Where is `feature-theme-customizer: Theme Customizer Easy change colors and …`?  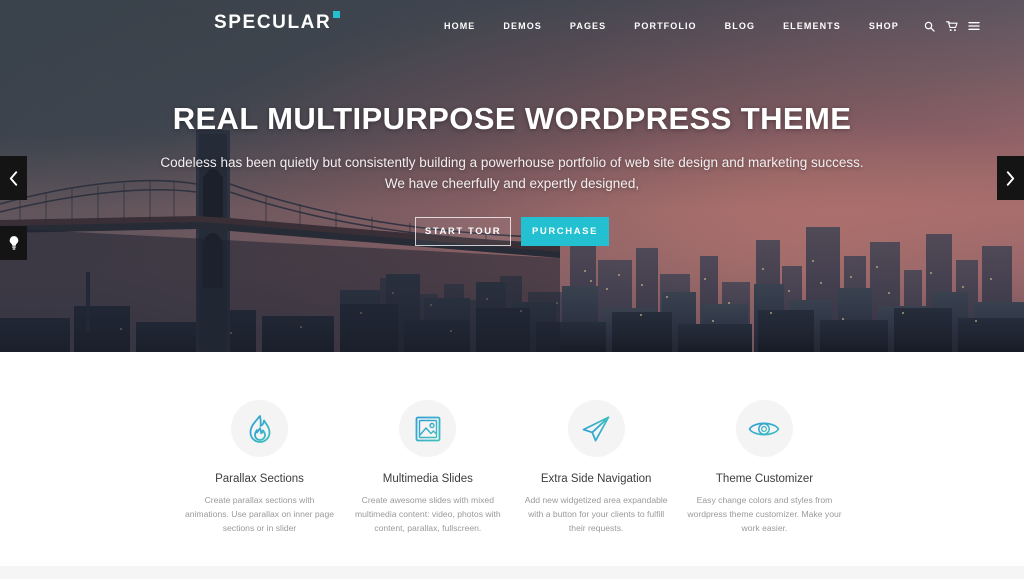 feature-theme-customizer: Theme Customizer Easy change colors and … is located at coordinates (764, 483).